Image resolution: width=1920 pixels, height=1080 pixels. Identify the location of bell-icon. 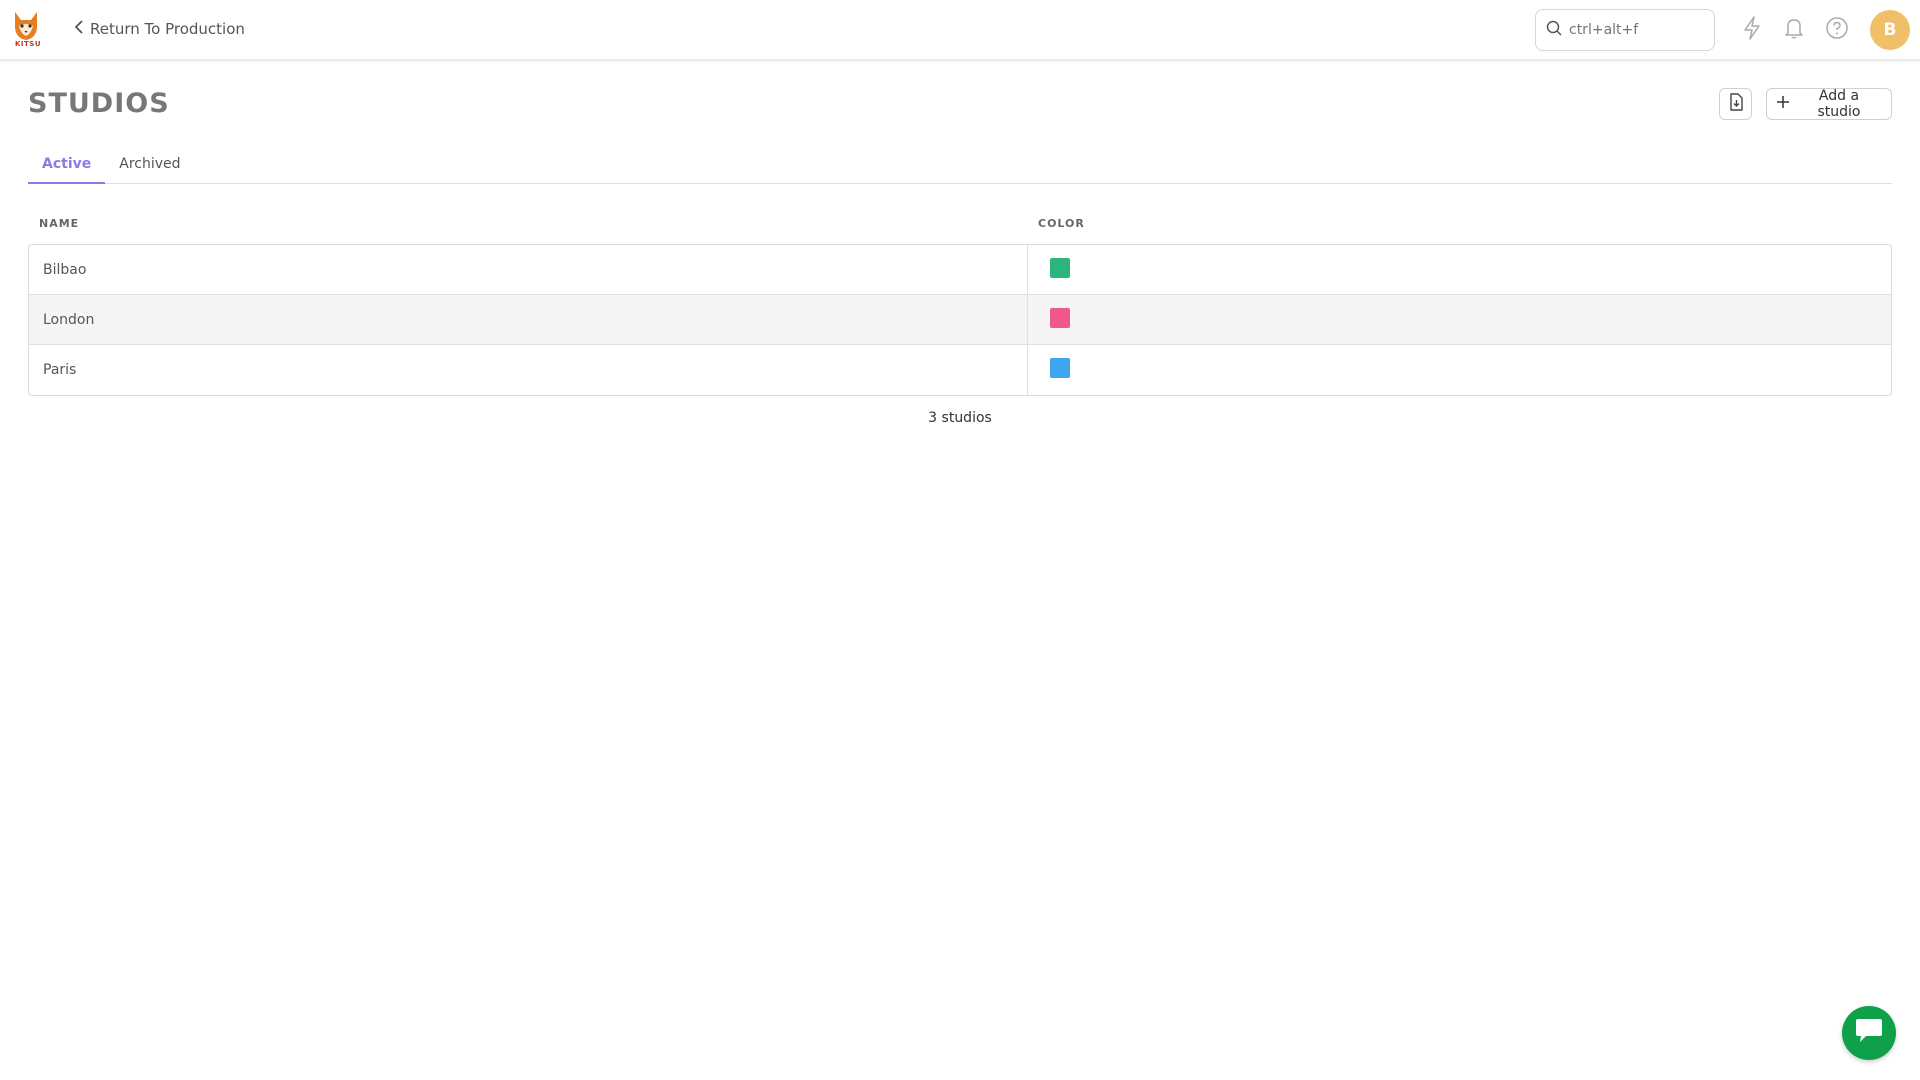
(1794, 28).